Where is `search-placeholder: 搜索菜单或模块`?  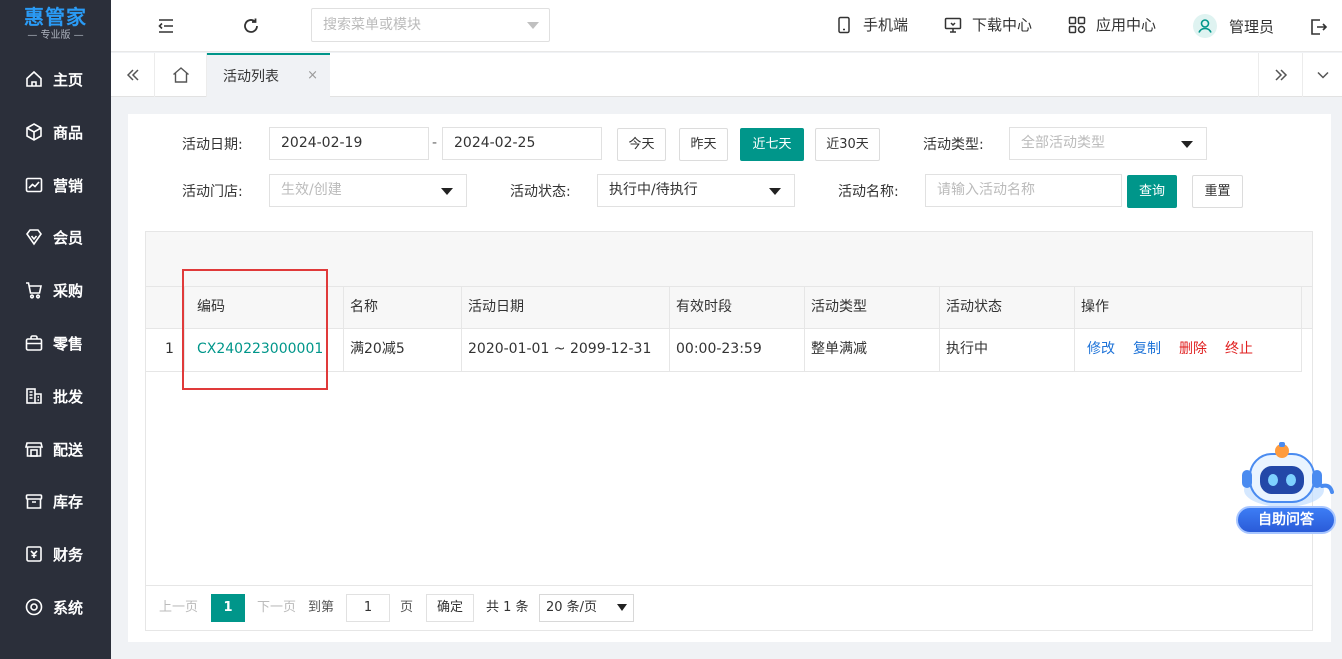
search-placeholder: 搜索菜单或模块 is located at coordinates (372, 25).